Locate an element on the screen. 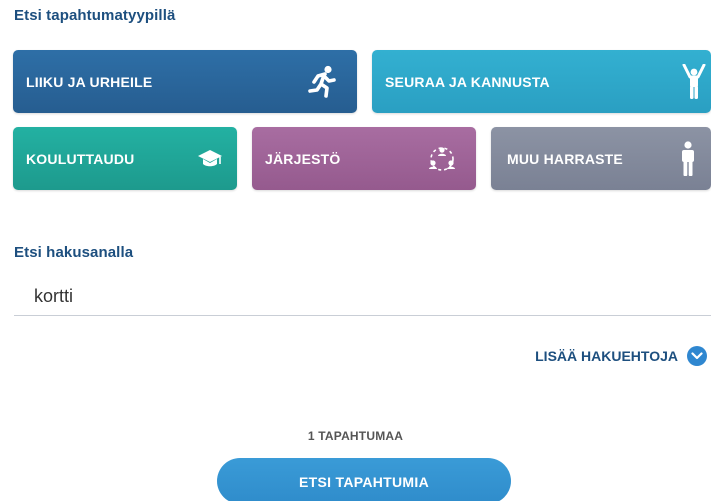 This screenshot has height=501, width=711. type-button-label: SEURAA JA KANNUSTA is located at coordinates (467, 81).